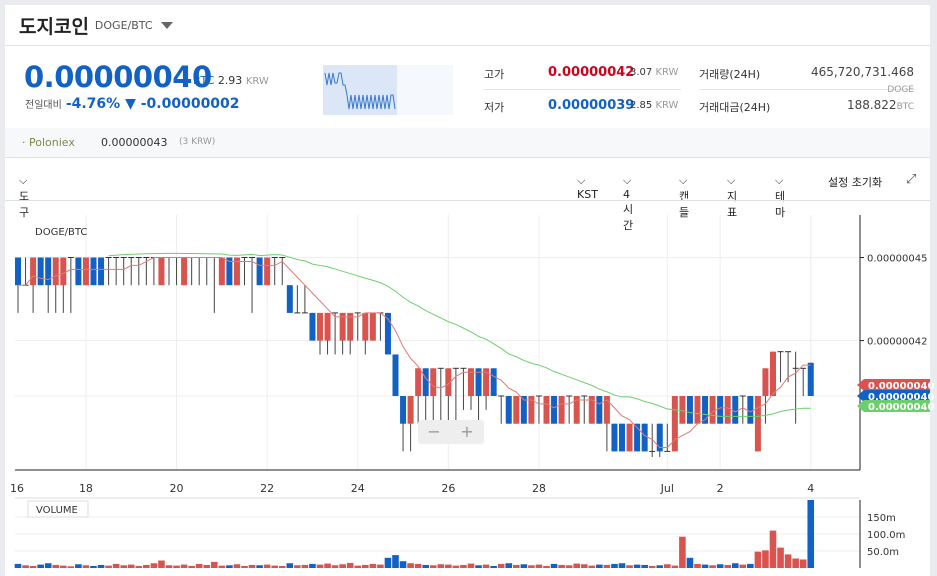 This screenshot has height=576, width=937. I want to click on x-tick-label: 24, so click(358, 488).